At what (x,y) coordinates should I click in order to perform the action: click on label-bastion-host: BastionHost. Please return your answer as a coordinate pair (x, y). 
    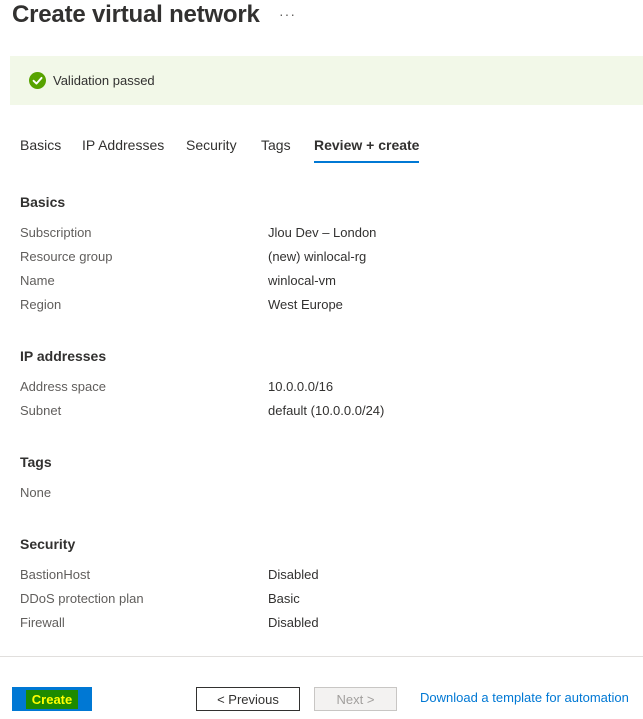
    Looking at the image, I should click on (55, 574).